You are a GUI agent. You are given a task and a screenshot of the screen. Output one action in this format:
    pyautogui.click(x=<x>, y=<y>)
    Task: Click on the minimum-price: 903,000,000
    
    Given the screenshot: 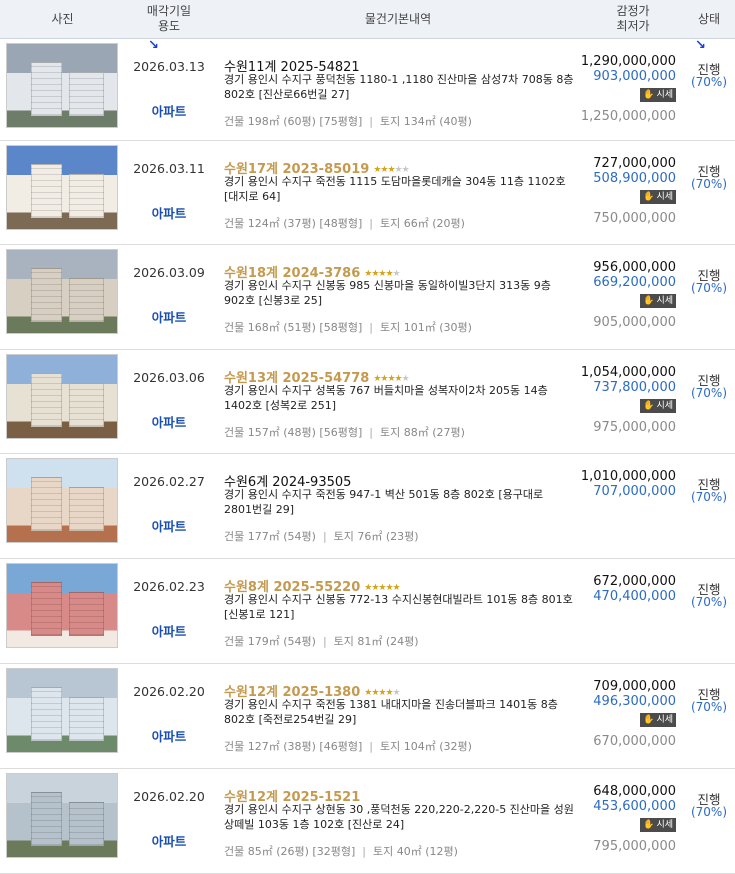 What is the action you would take?
    pyautogui.click(x=634, y=76)
    